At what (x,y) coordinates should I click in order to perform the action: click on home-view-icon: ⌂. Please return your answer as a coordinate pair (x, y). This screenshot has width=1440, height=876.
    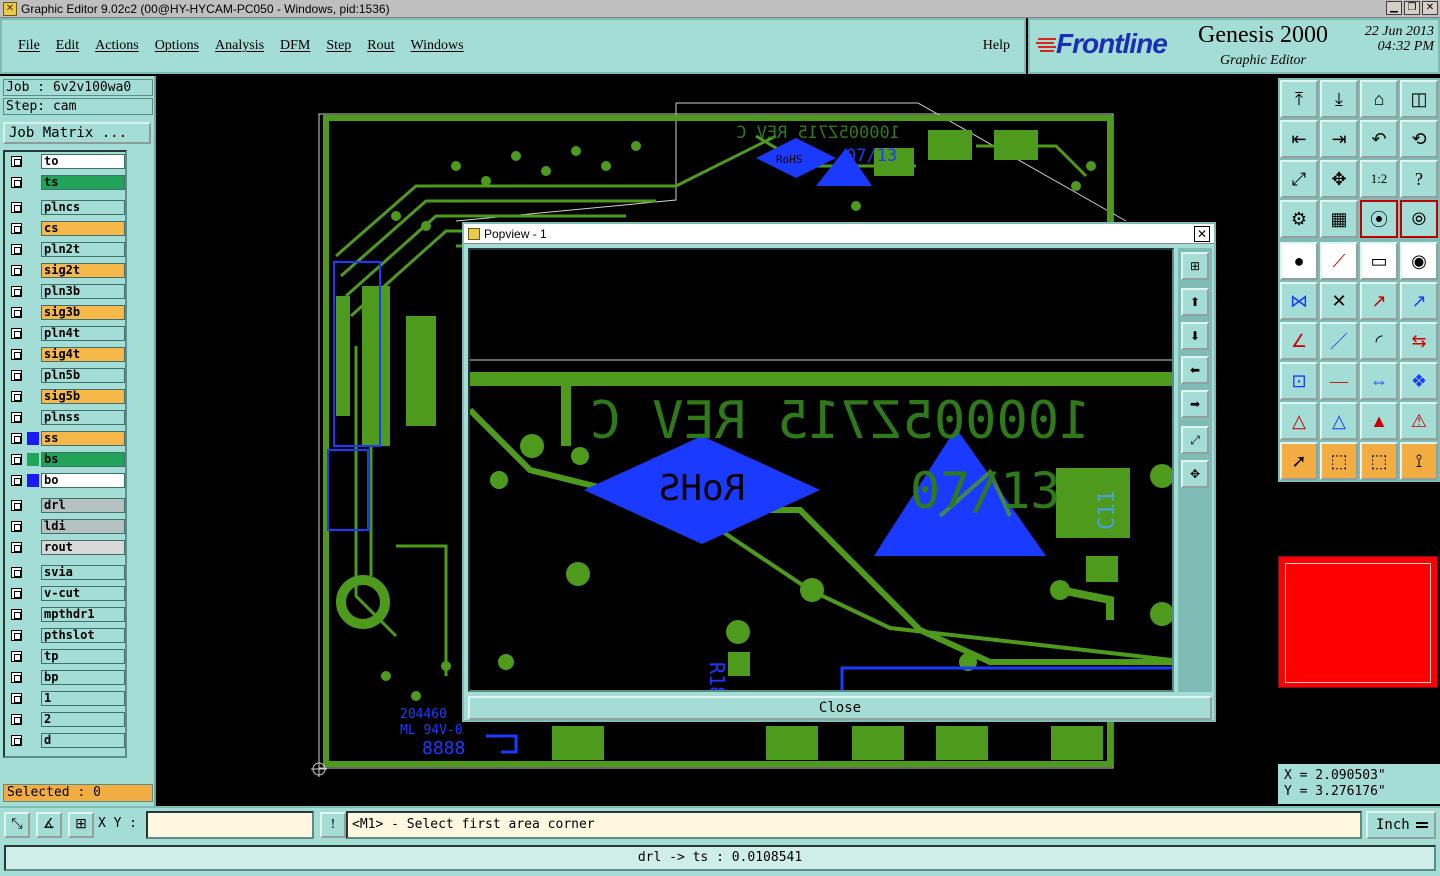
    Looking at the image, I should click on (1379, 99).